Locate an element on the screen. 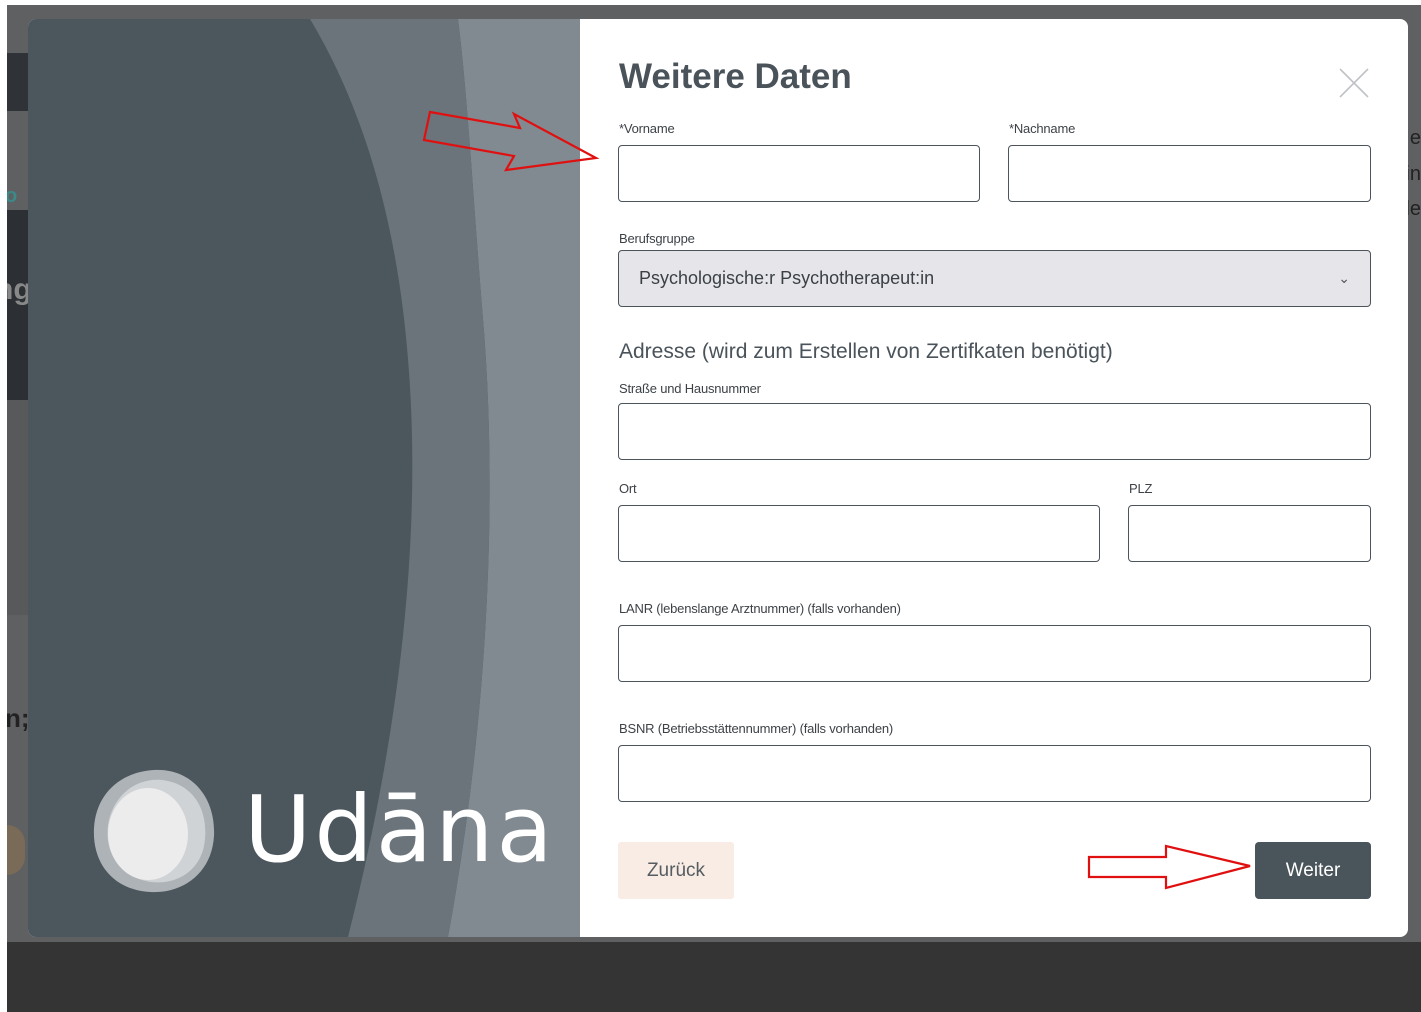 The height and width of the screenshot is (1012, 1421). background-text: o is located at coordinates (12, 196).